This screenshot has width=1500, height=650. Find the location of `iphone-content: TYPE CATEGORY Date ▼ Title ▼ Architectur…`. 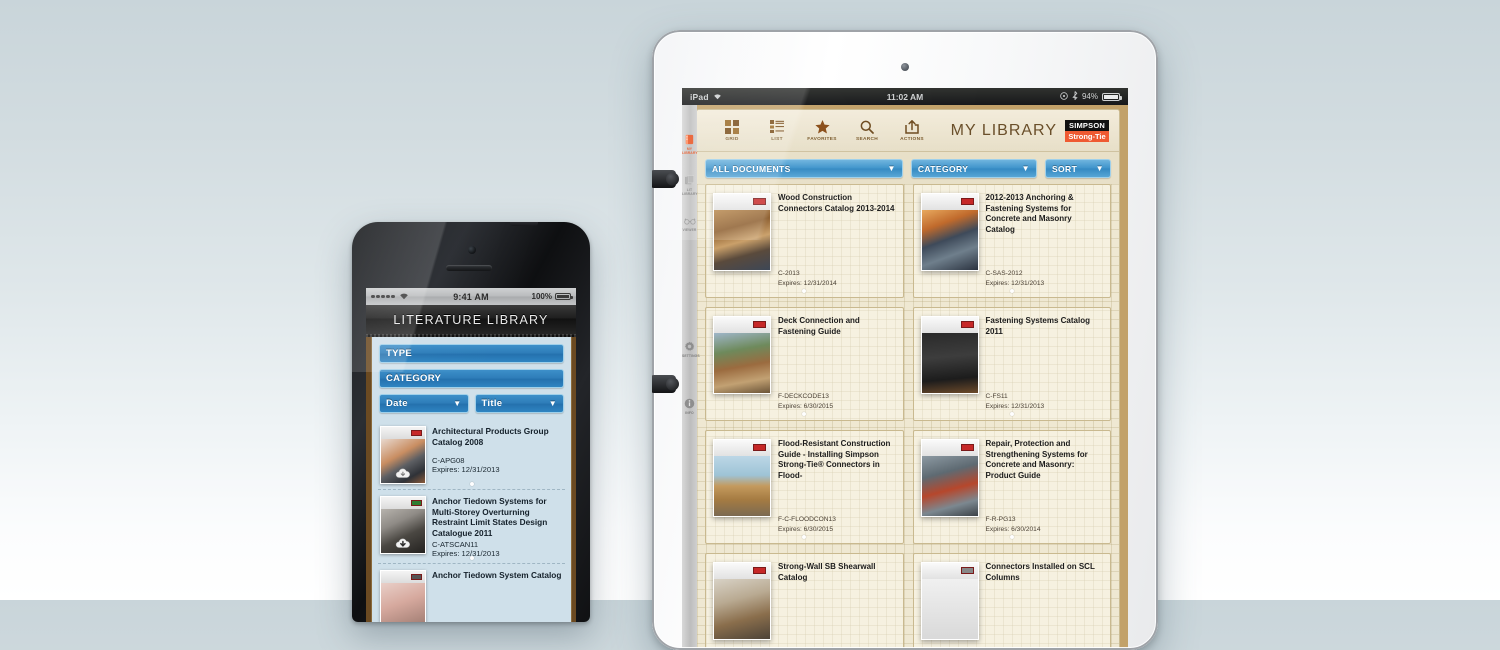

iphone-content: TYPE CATEGORY Date ▼ Title ▼ Architectur… is located at coordinates (471, 479).